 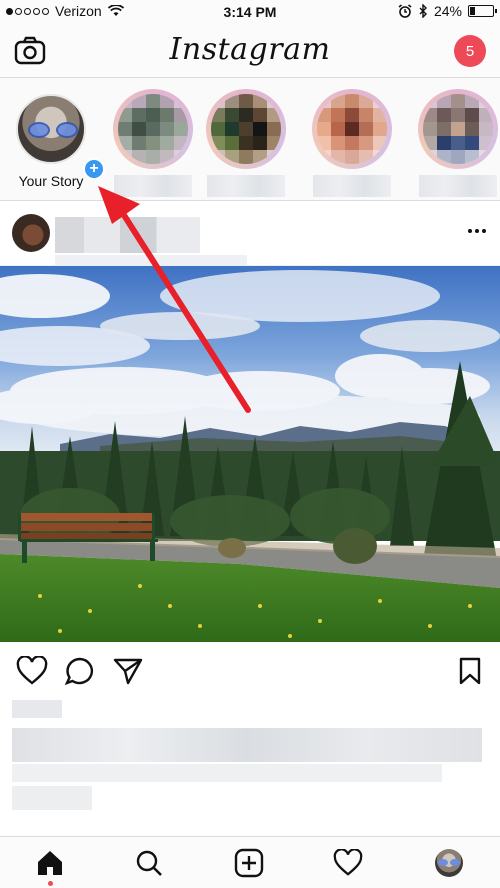 What do you see at coordinates (149, 863) in the screenshot?
I see `search-icon` at bounding box center [149, 863].